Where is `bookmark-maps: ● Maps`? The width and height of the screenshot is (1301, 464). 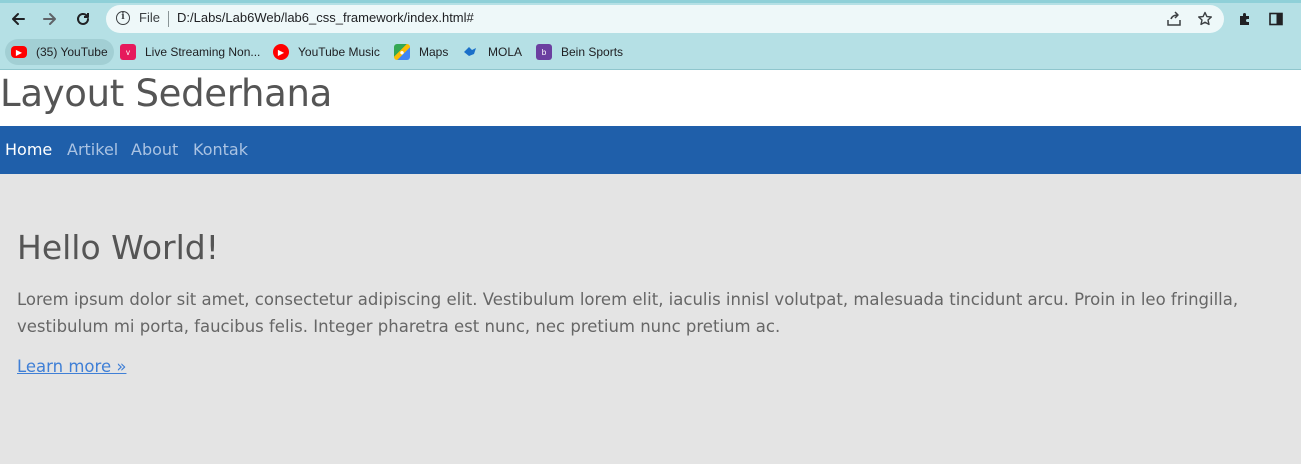
bookmark-maps: ● Maps is located at coordinates (421, 52).